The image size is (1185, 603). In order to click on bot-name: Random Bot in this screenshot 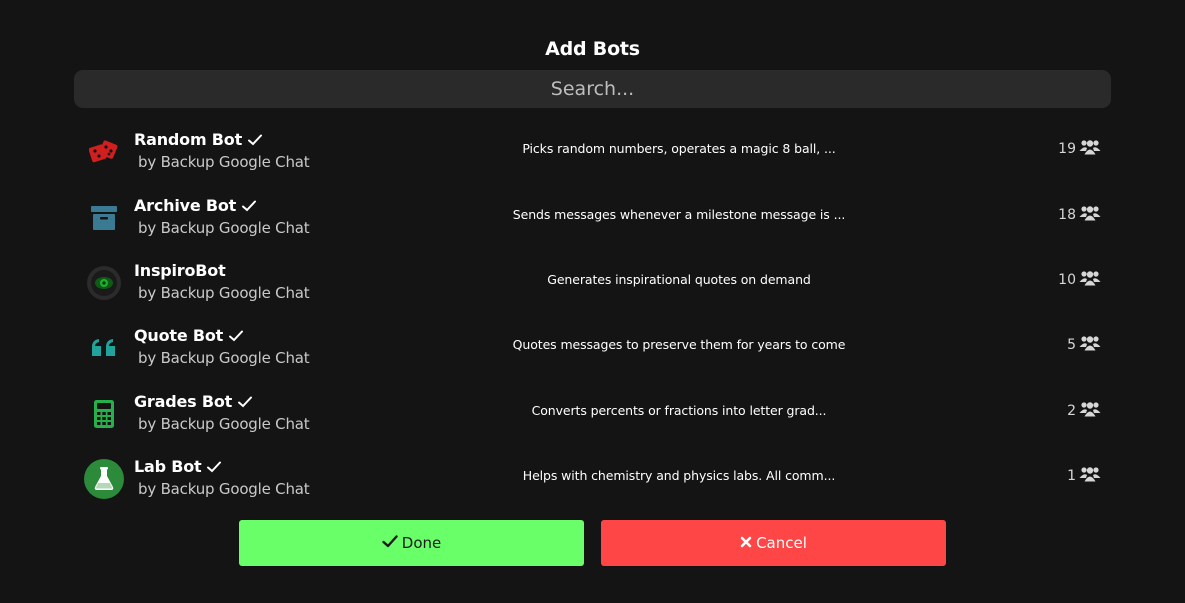, I will do `click(198, 140)`.